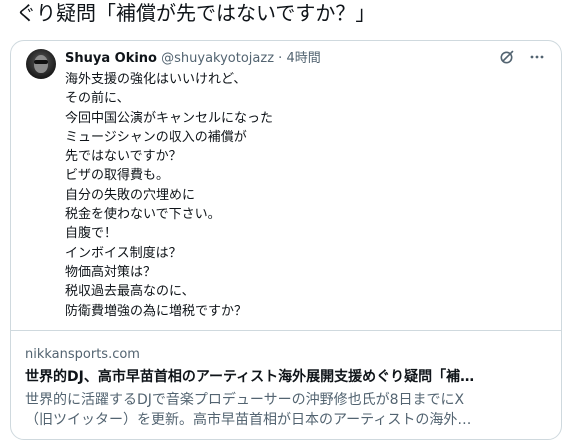 The width and height of the screenshot is (576, 440). I want to click on tweet-line: 自分の失敗の穴埋めに, so click(130, 195).